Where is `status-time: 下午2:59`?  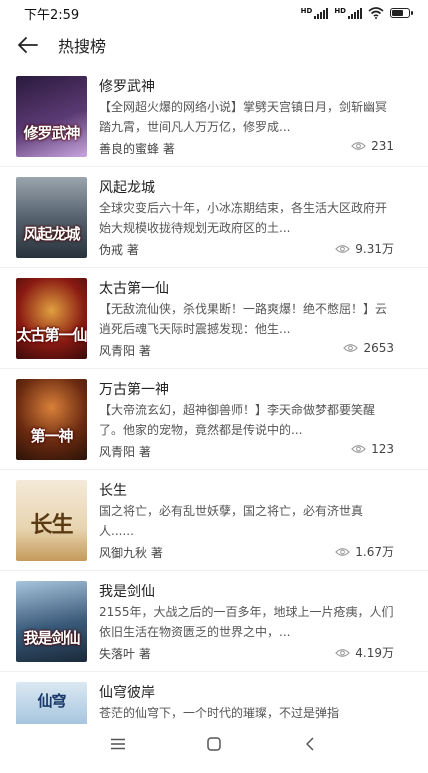
status-time: 下午2:59 is located at coordinates (52, 15).